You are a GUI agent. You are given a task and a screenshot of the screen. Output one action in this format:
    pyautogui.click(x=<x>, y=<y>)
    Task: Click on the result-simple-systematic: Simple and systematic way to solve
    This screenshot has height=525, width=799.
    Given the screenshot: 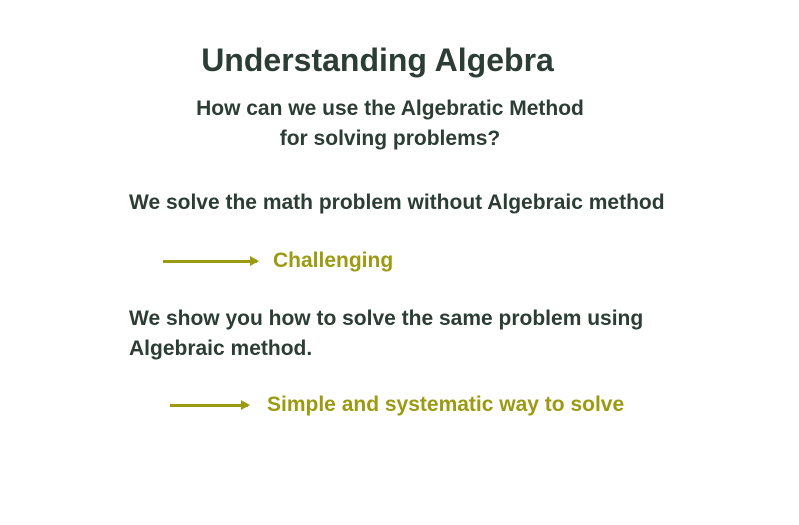 What is the action you would take?
    pyautogui.click(x=446, y=404)
    